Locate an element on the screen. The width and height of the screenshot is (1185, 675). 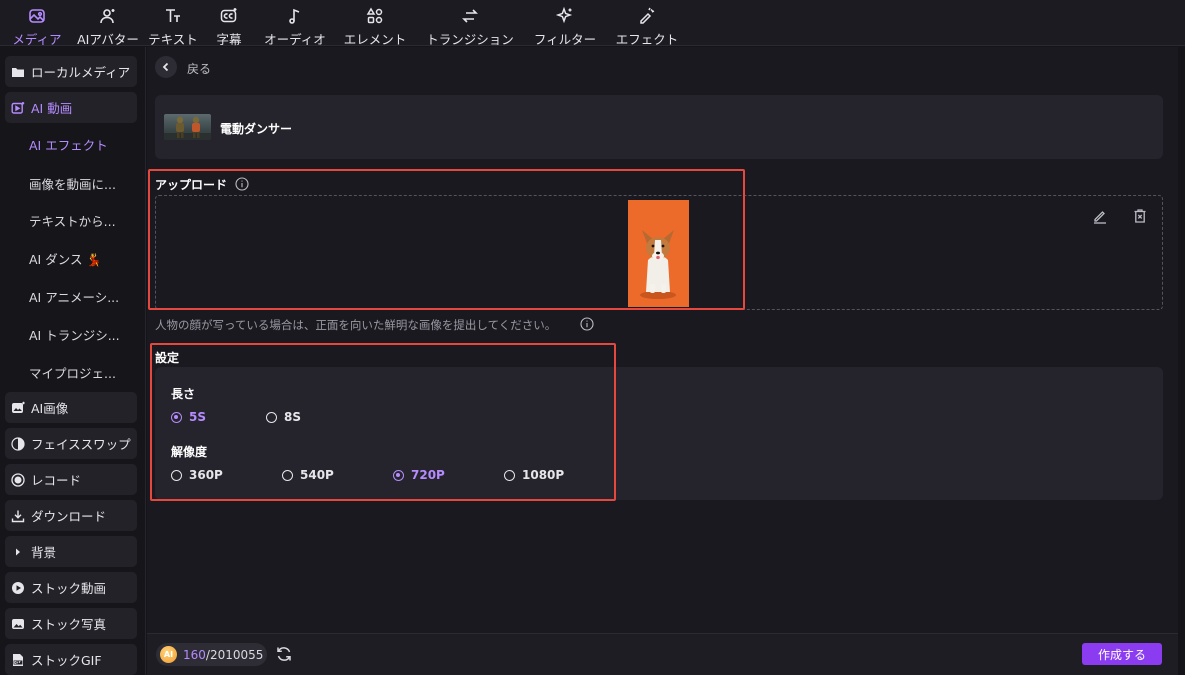
sidebar-item-stock-video: ストック動画 is located at coordinates (71, 587).